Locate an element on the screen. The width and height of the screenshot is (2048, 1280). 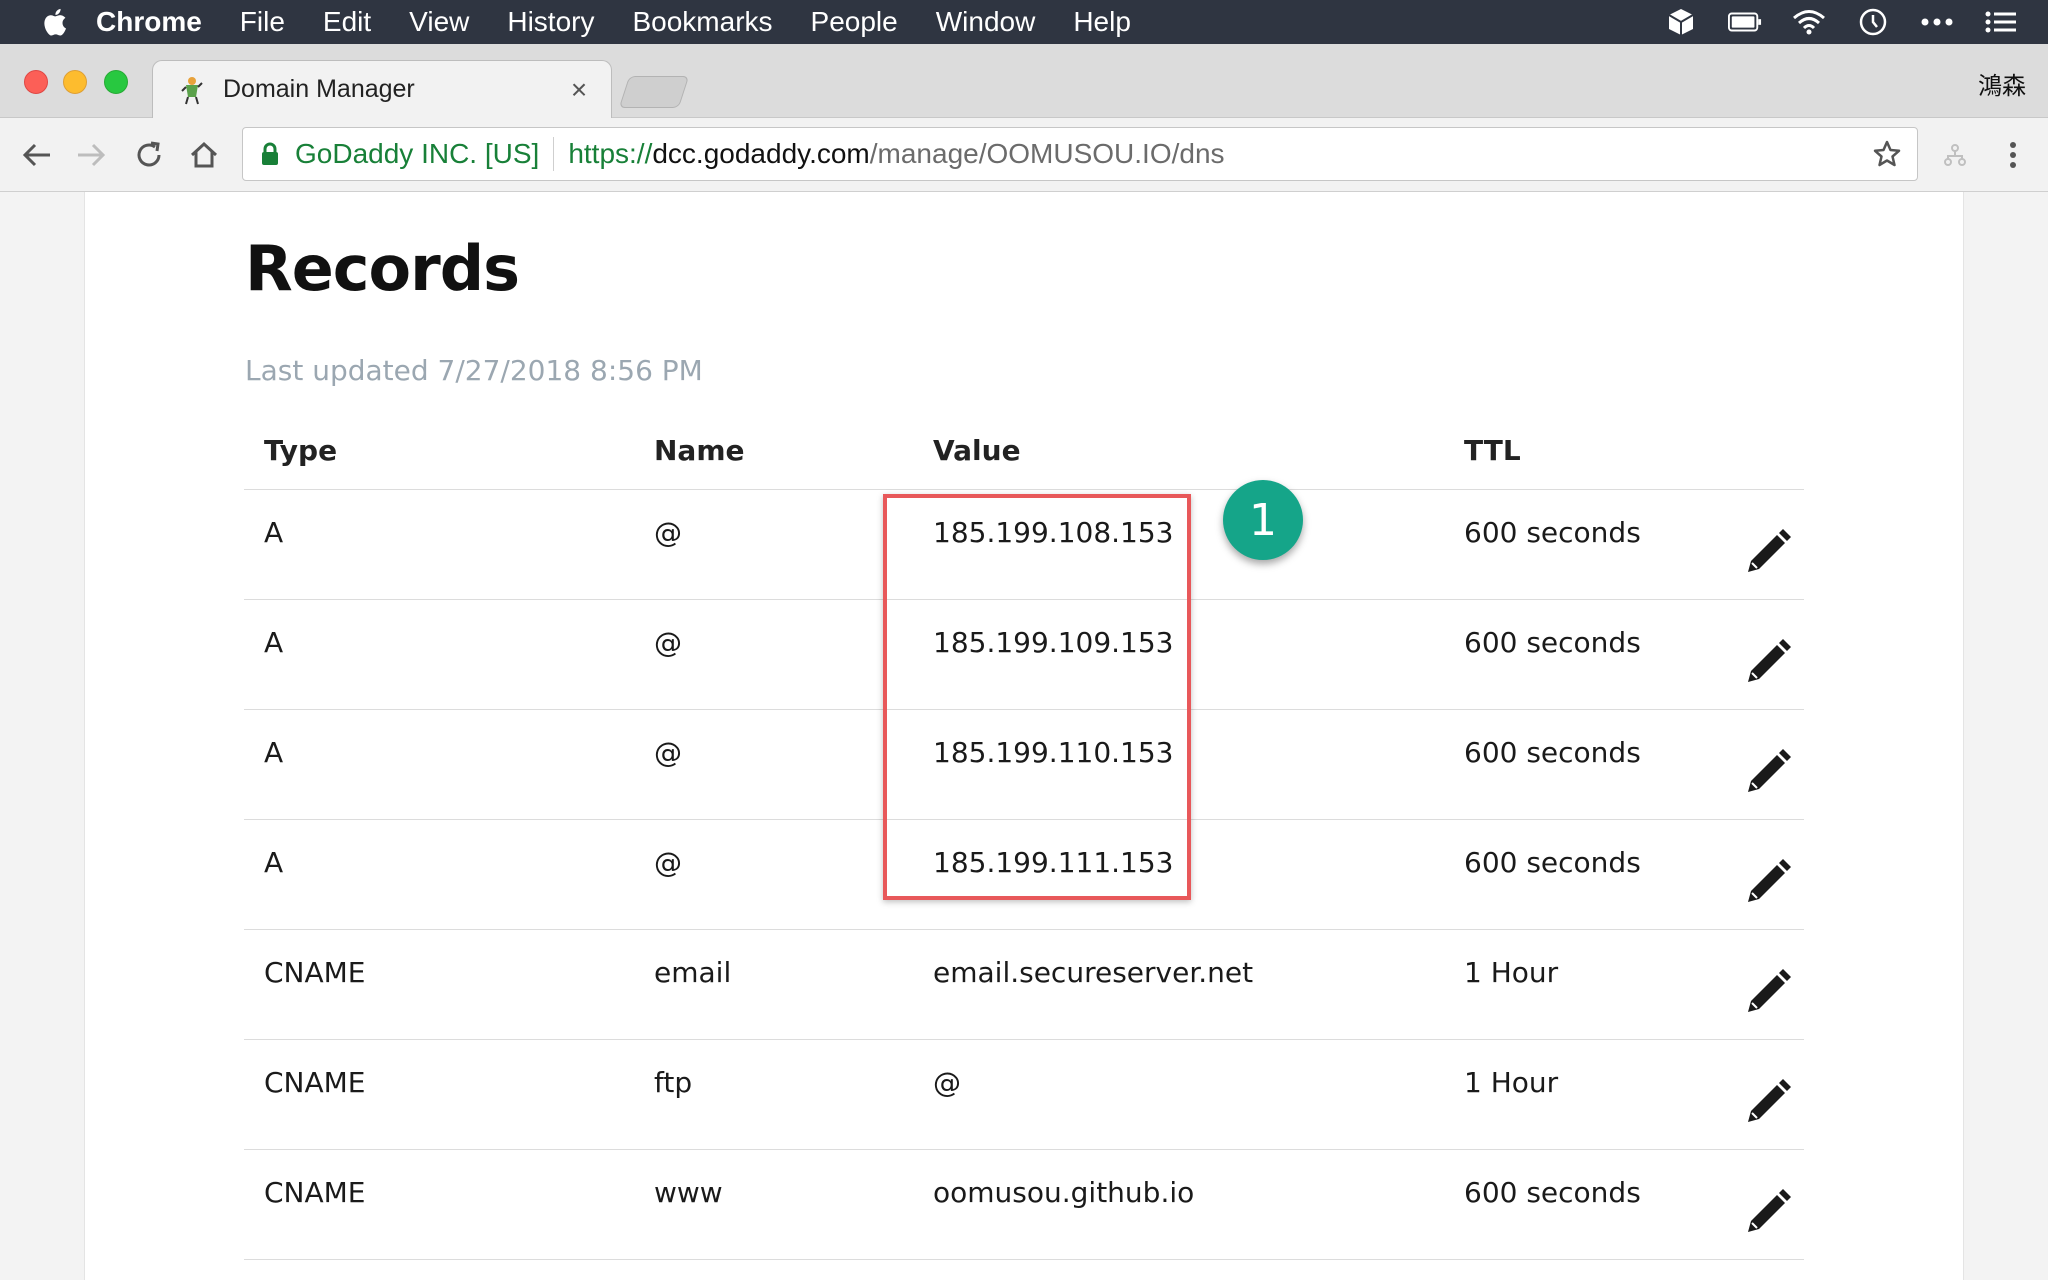
cell-value: email.secureserver.net is located at coordinates (1093, 972).